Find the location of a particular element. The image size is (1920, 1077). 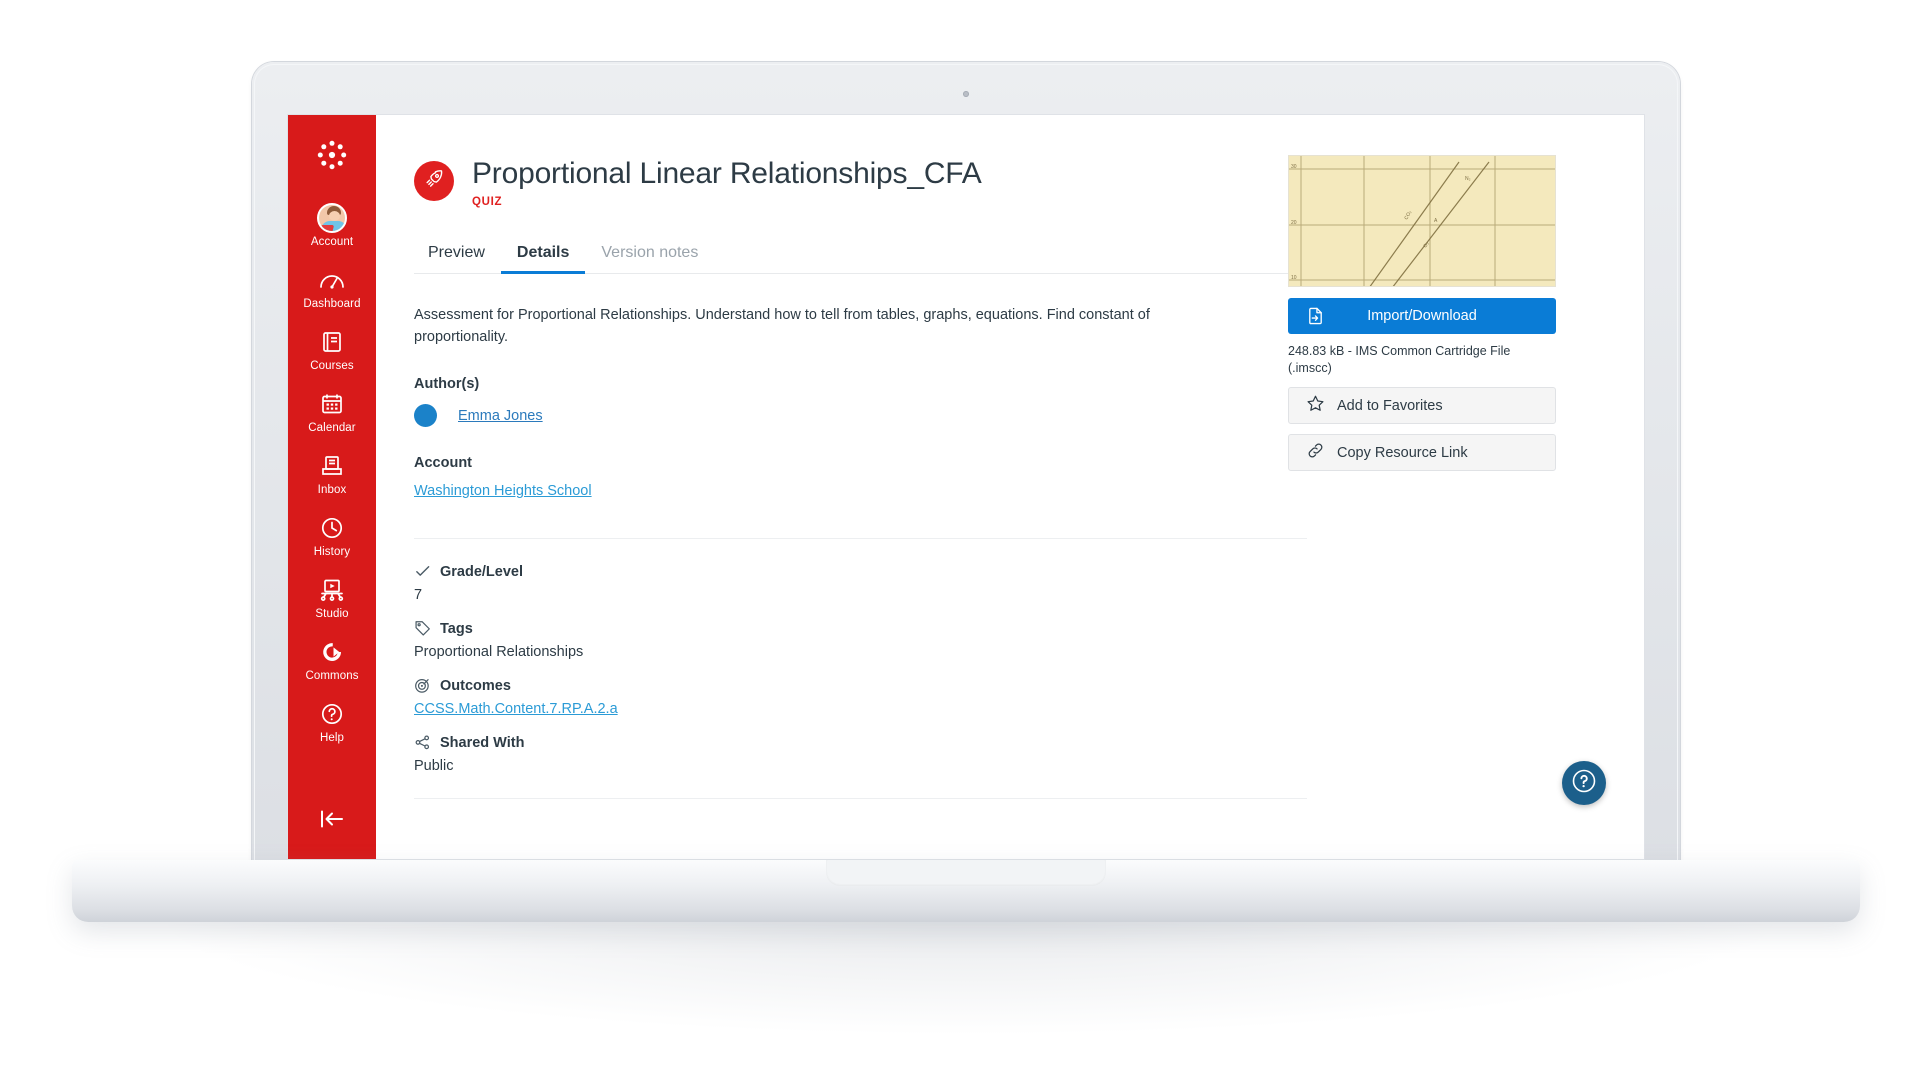

author-row: Emma Jones is located at coordinates (794, 415).